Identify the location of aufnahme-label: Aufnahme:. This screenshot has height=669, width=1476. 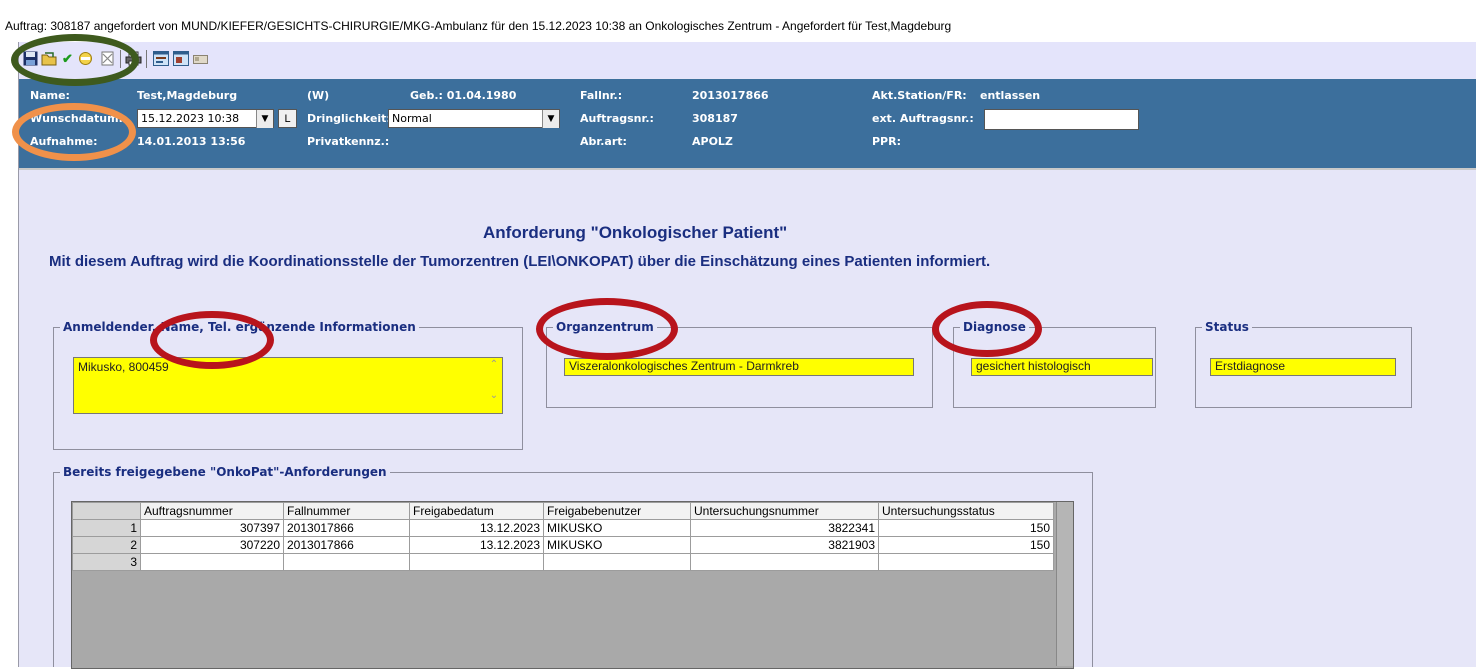
(64, 141).